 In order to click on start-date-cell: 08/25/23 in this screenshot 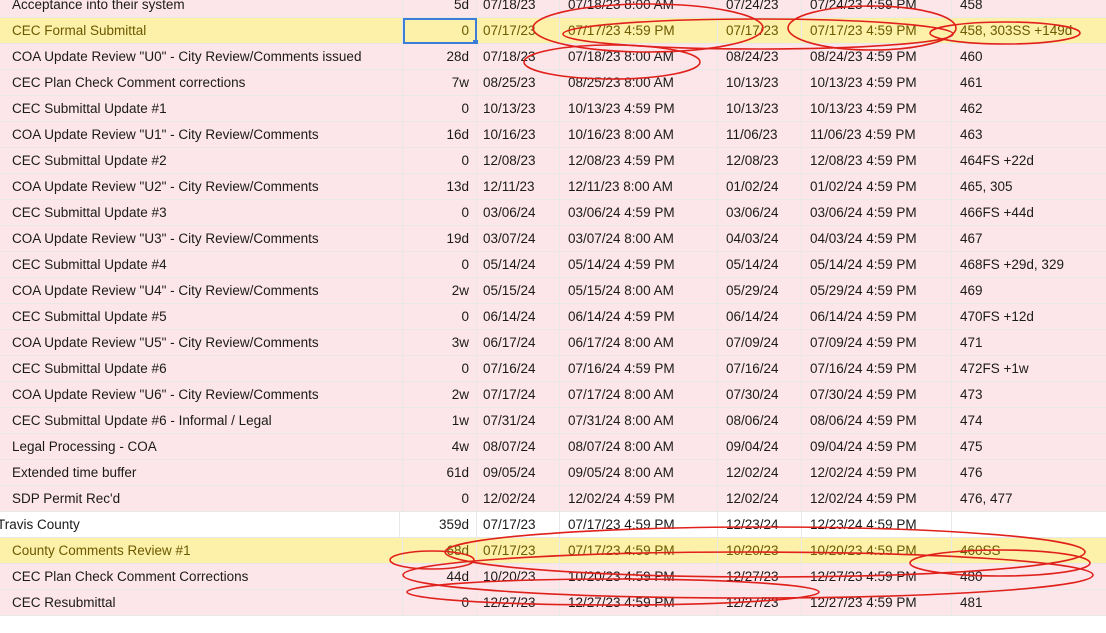, I will do `click(518, 82)`.